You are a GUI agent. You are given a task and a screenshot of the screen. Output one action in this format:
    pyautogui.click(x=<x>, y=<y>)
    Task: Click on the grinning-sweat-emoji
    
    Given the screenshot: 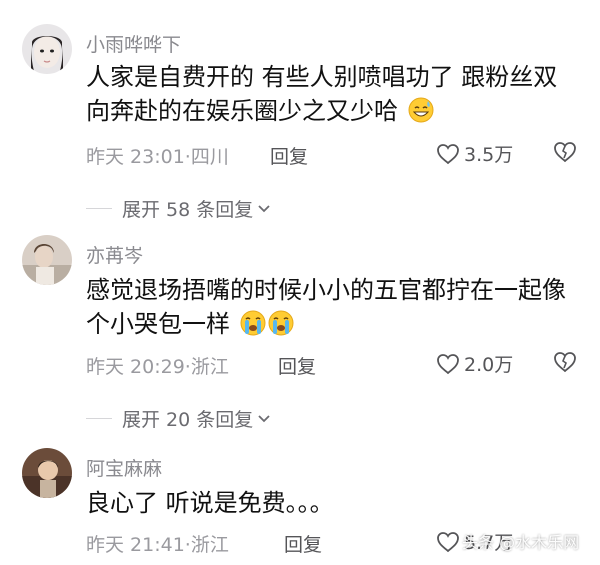 What is the action you would take?
    pyautogui.click(x=421, y=110)
    